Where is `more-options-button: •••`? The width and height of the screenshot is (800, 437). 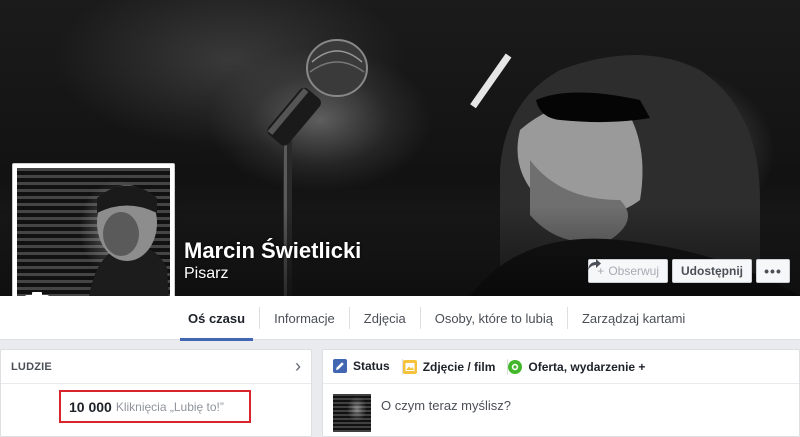 more-options-button: ••• is located at coordinates (773, 271).